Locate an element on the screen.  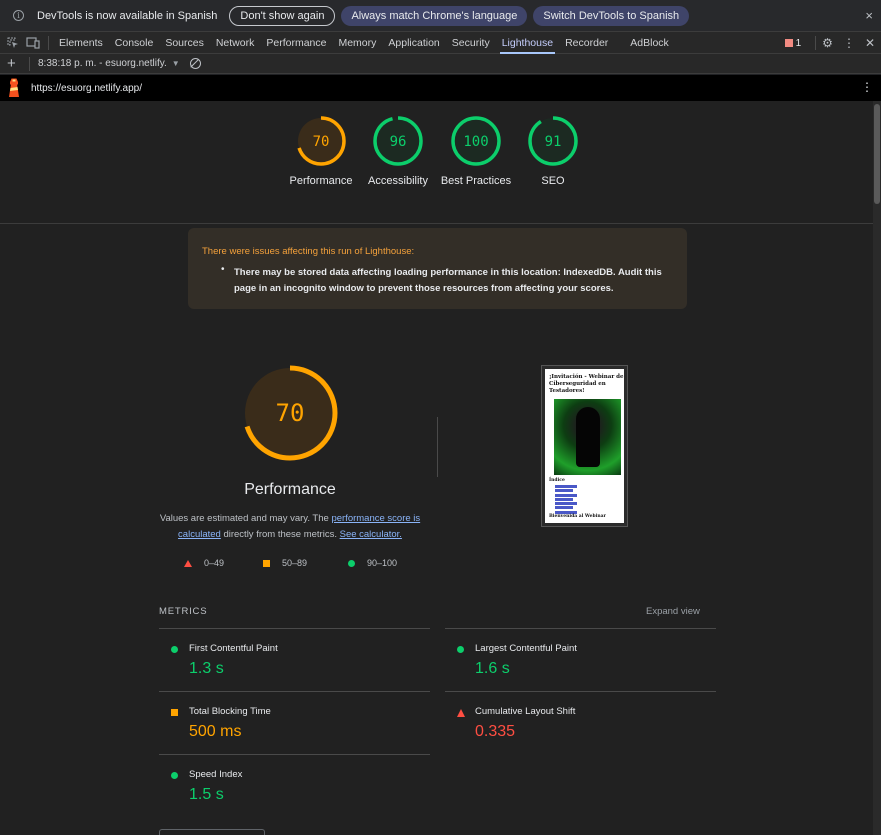
metric-cumulative-layout-shift: Cumulative Layout Shift 0.335 is located at coordinates (580, 722).